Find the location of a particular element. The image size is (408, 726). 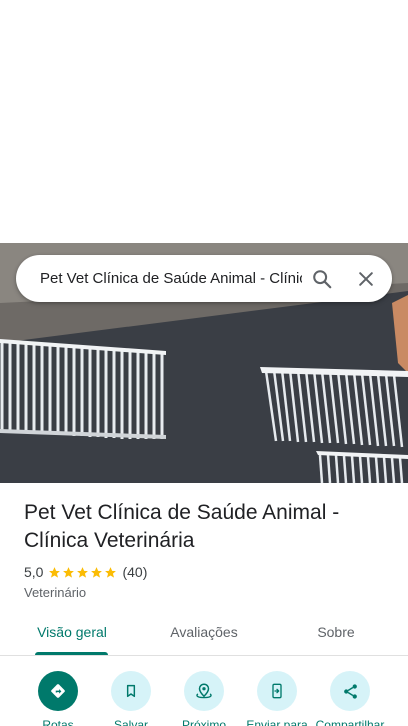

send-to-phone-label: Enviar para is located at coordinates (277, 722).